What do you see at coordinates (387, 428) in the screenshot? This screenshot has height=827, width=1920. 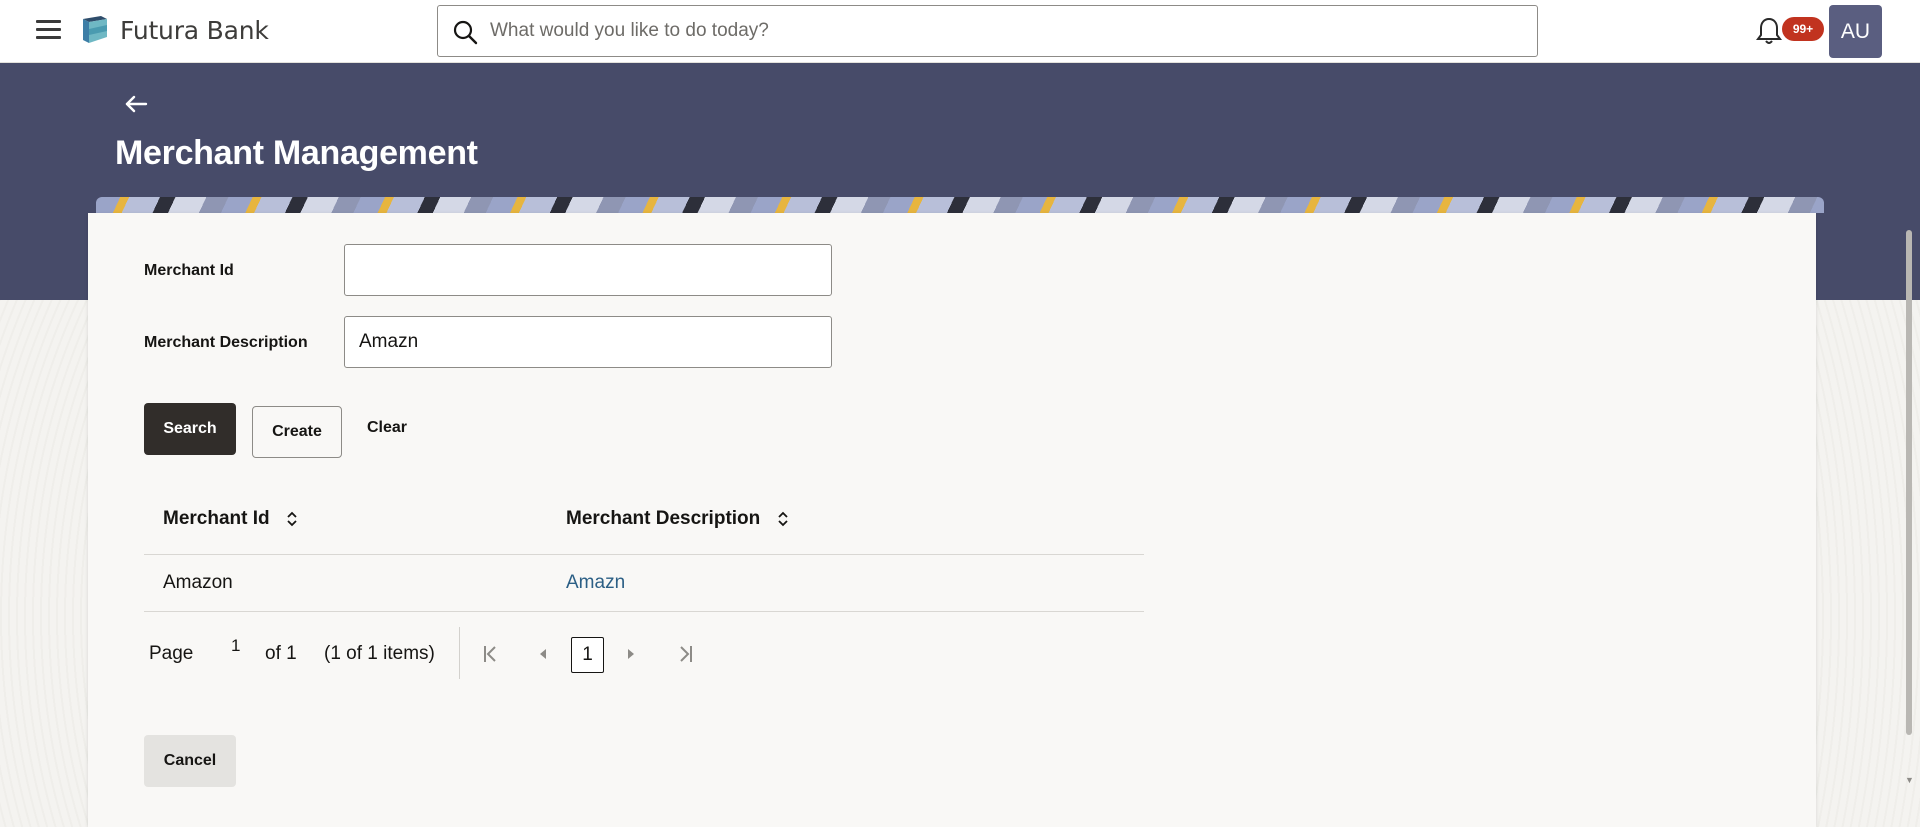 I see `clear-button: Clear` at bounding box center [387, 428].